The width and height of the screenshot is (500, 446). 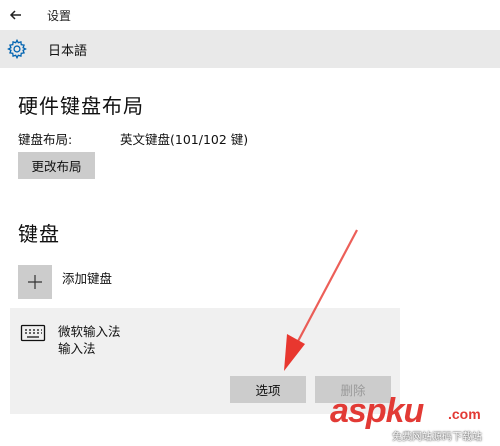 What do you see at coordinates (59, 16) in the screenshot?
I see `window-title: 设置` at bounding box center [59, 16].